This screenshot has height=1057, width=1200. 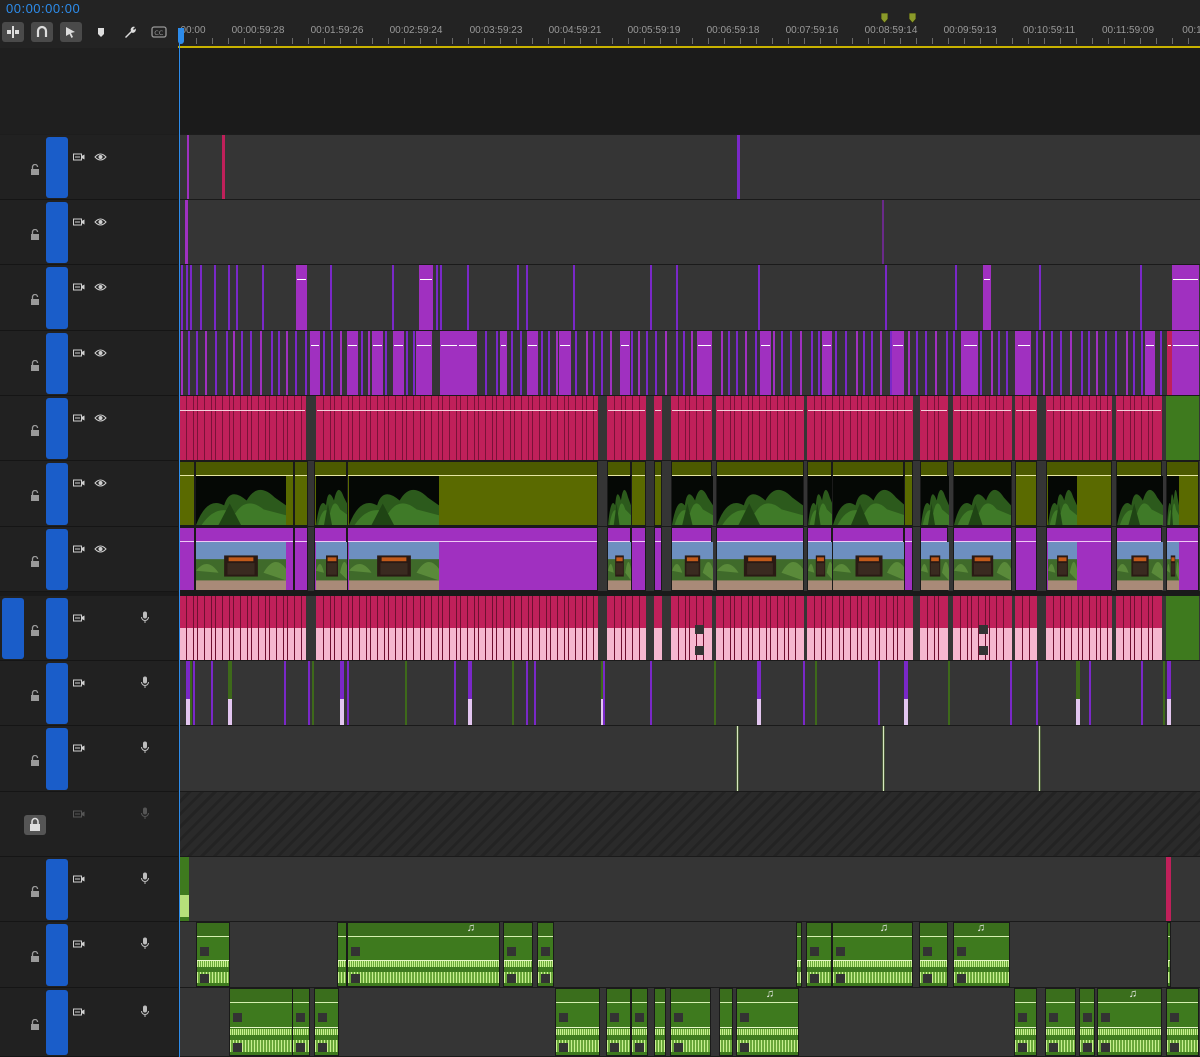 I want to click on snap-icon, so click(x=42, y=32).